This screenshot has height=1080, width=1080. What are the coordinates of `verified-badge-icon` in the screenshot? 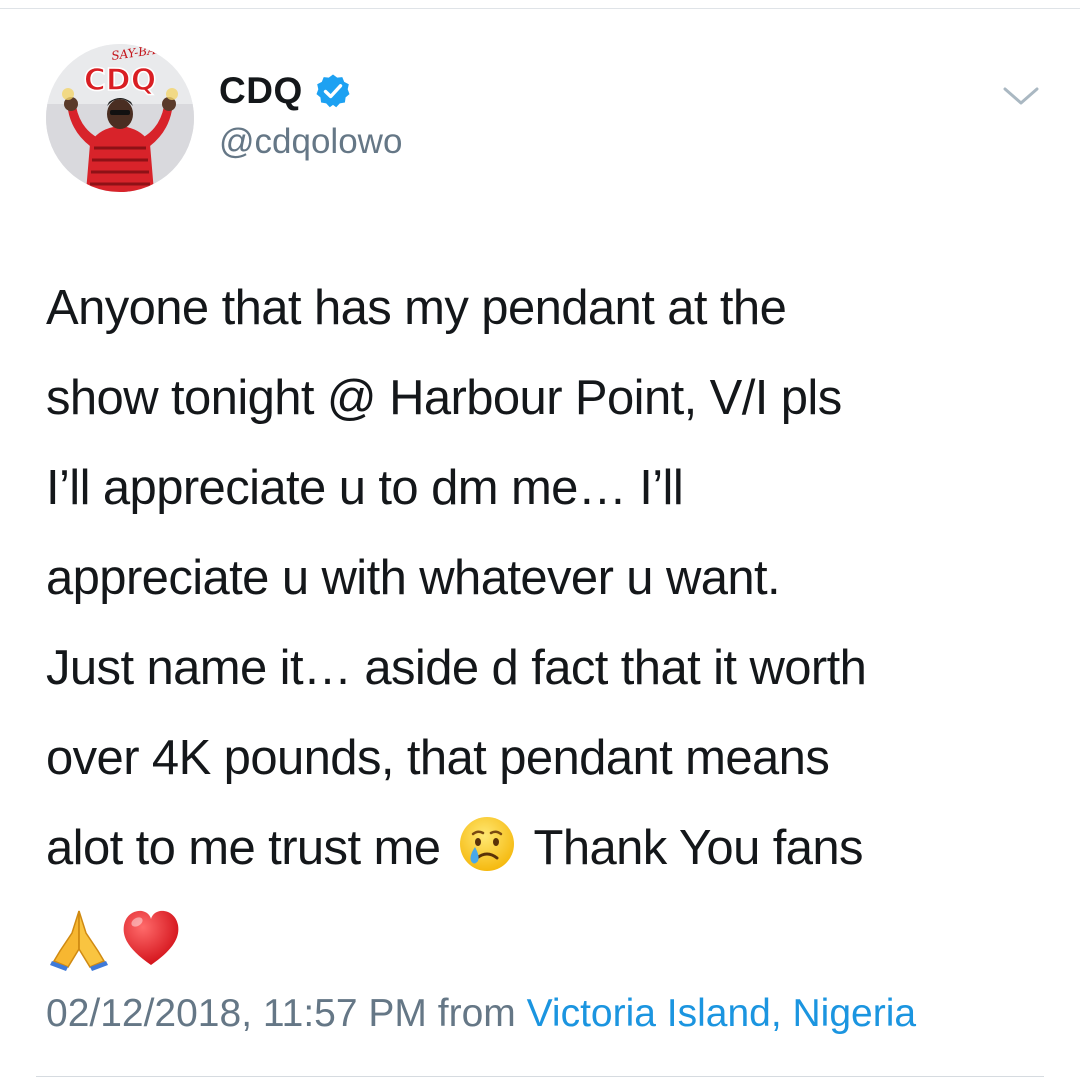 It's located at (333, 91).